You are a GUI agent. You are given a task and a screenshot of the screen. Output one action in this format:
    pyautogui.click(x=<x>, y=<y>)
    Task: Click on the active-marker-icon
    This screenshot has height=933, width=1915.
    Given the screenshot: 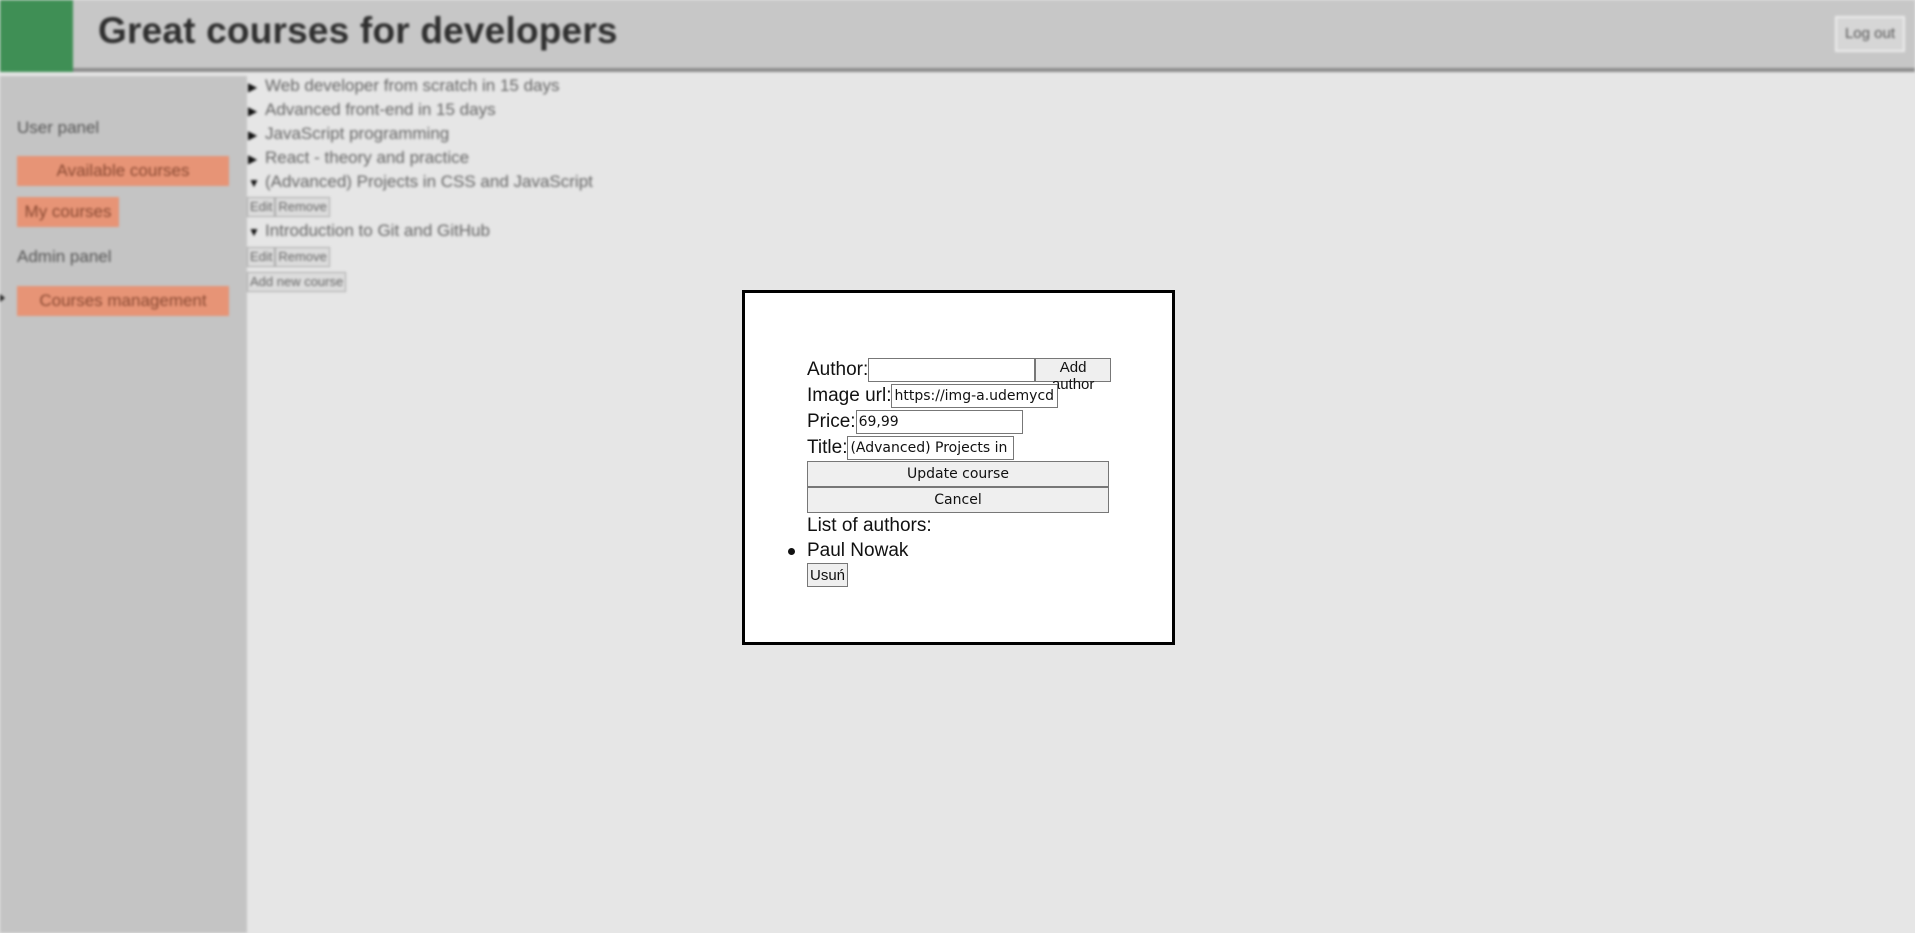 What is the action you would take?
    pyautogui.click(x=2, y=298)
    